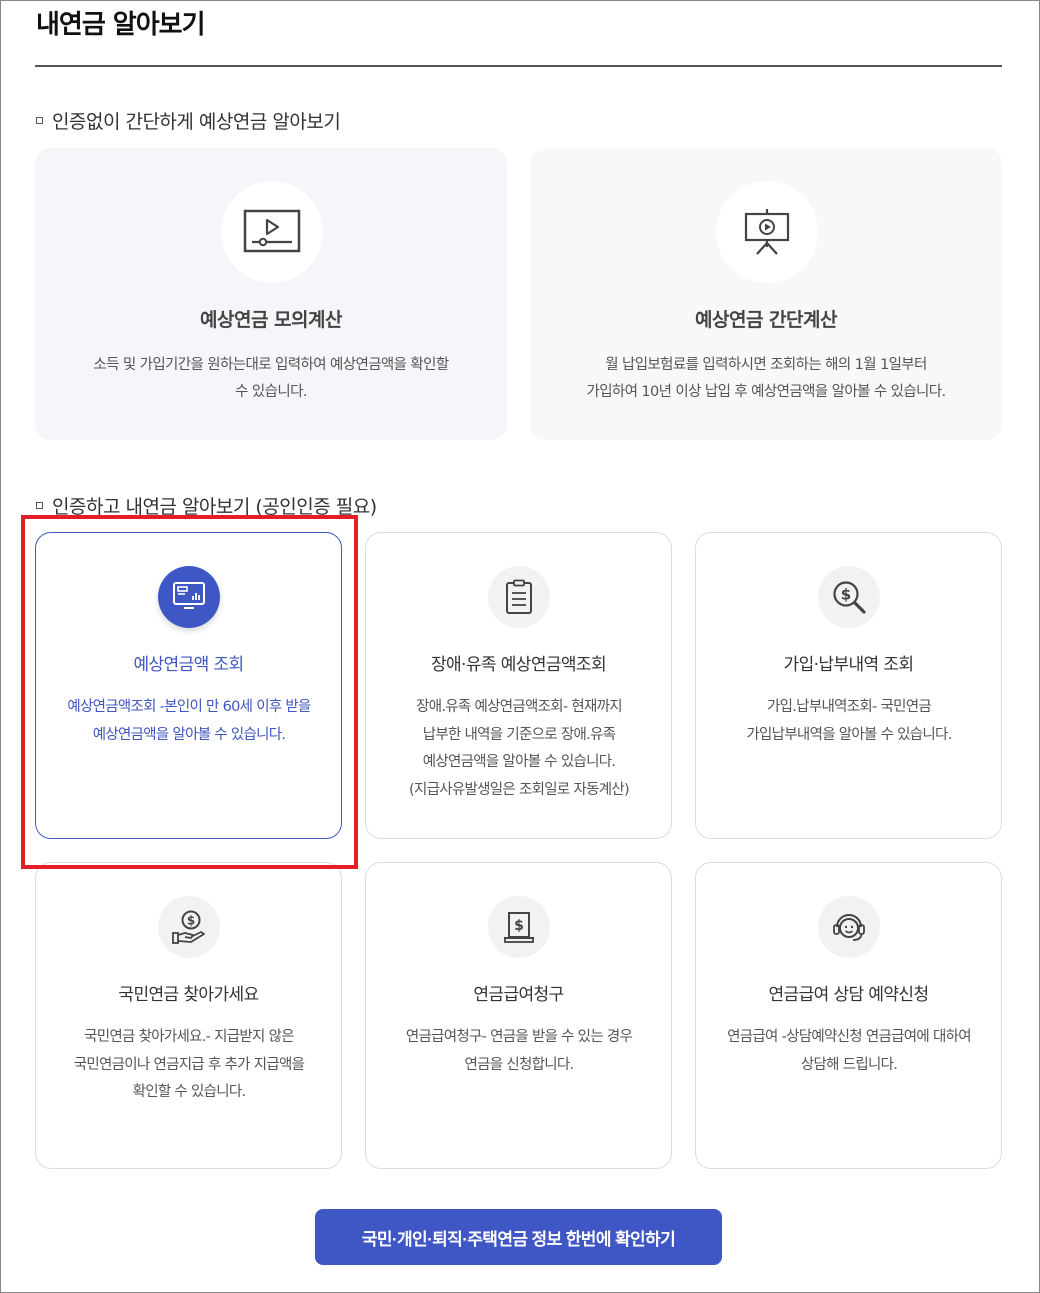 The width and height of the screenshot is (1040, 1293). I want to click on headset-icon, so click(849, 927).